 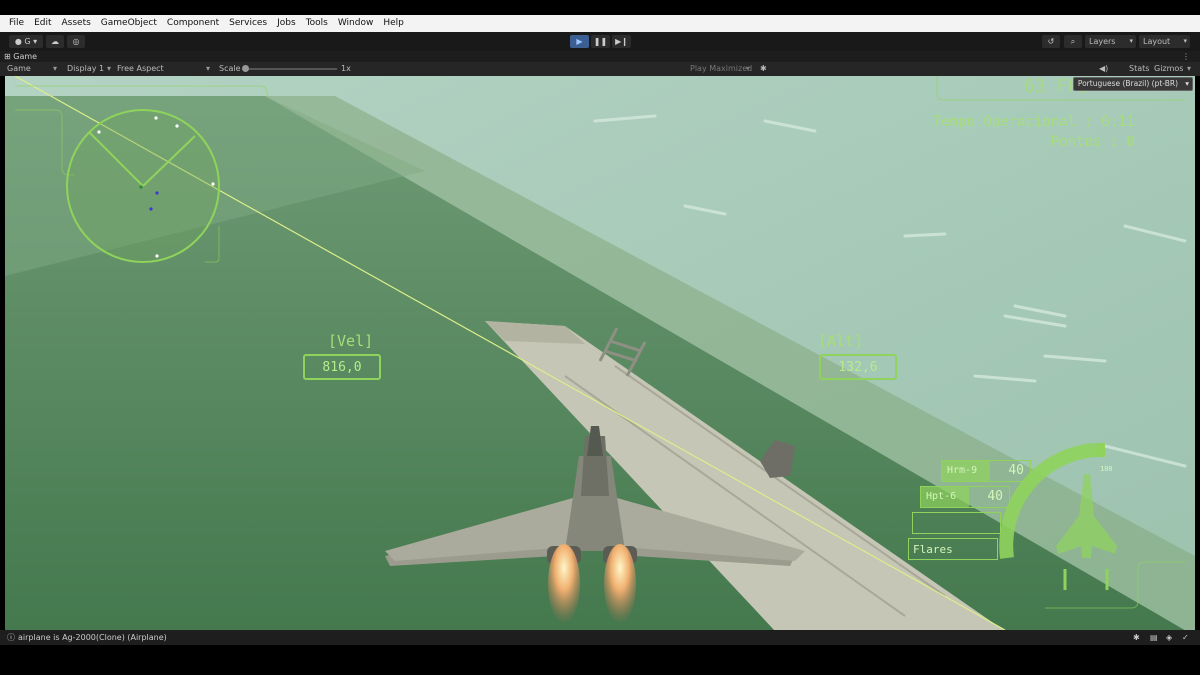 What do you see at coordinates (143, 186) in the screenshot?
I see `radar-display` at bounding box center [143, 186].